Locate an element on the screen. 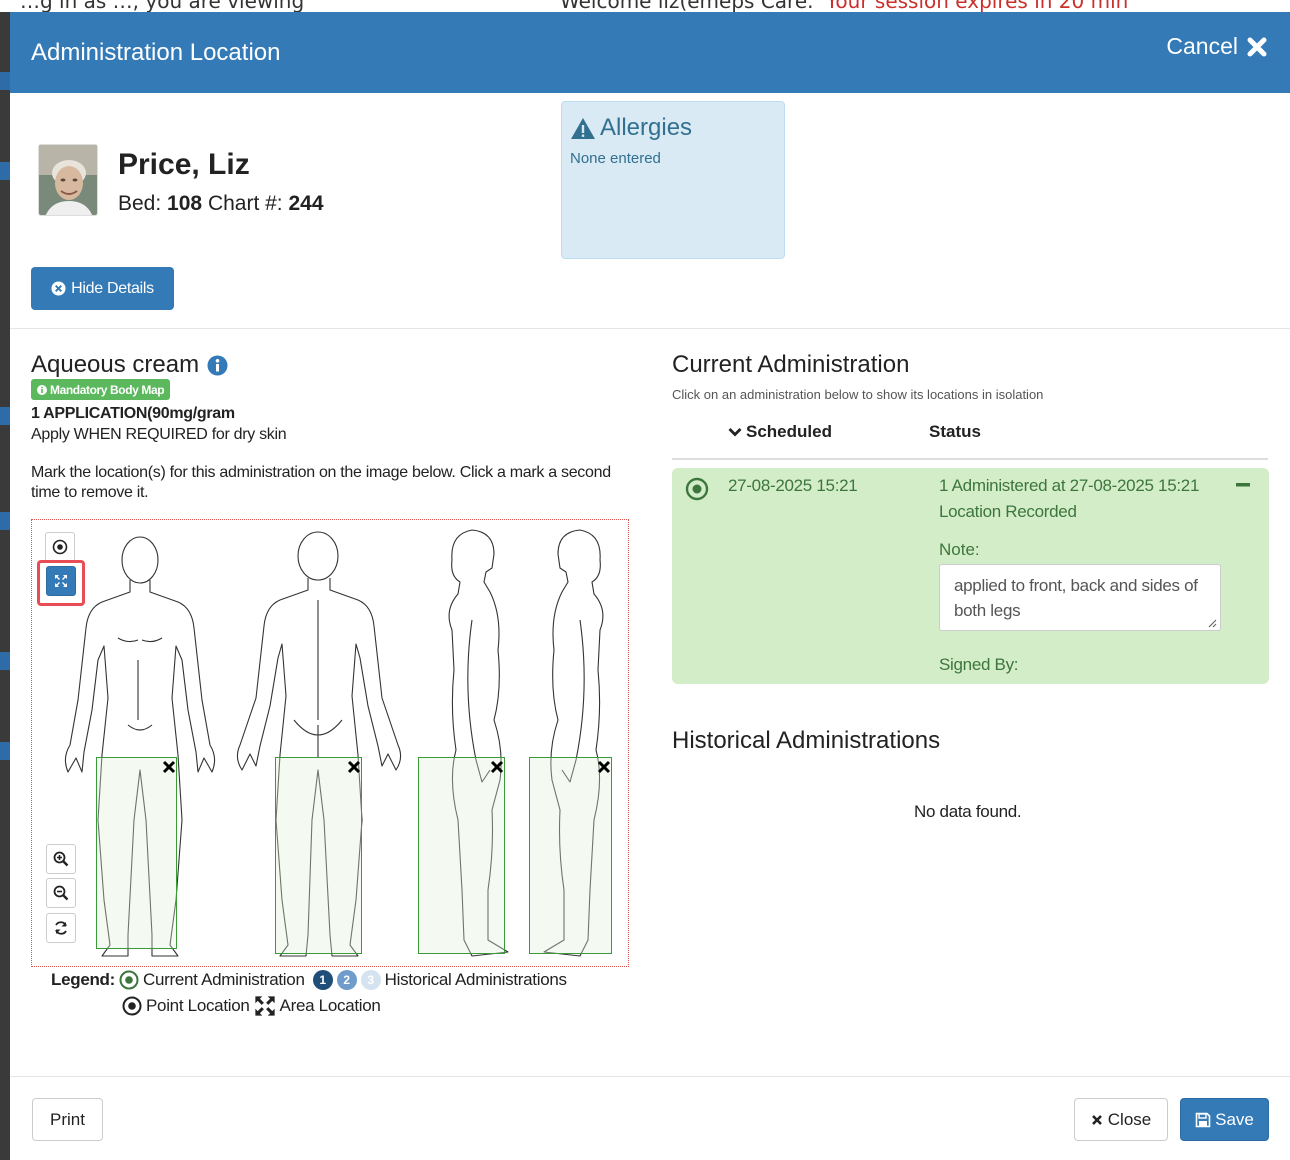 The image size is (1290, 1160). times-icon is located at coordinates (1257, 46).